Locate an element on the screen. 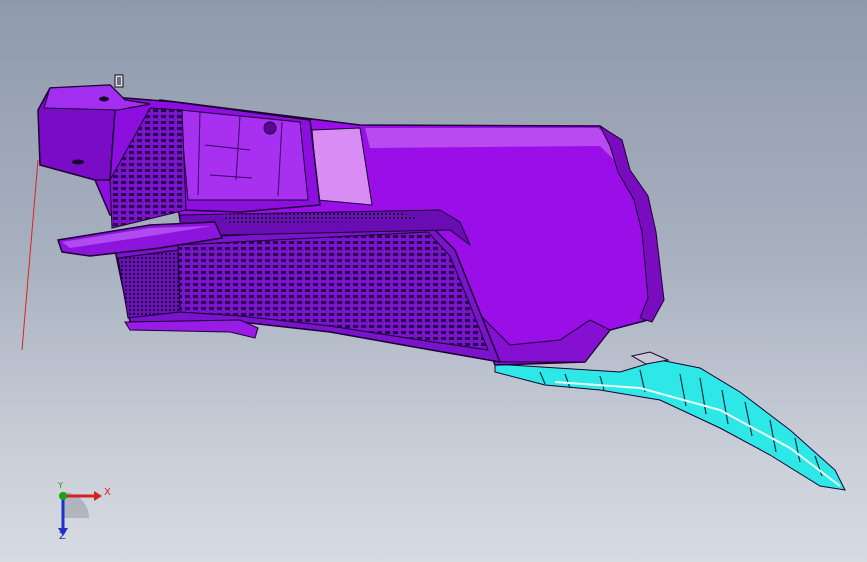 This screenshot has height=562, width=867. x-axis-label: X is located at coordinates (107, 492).